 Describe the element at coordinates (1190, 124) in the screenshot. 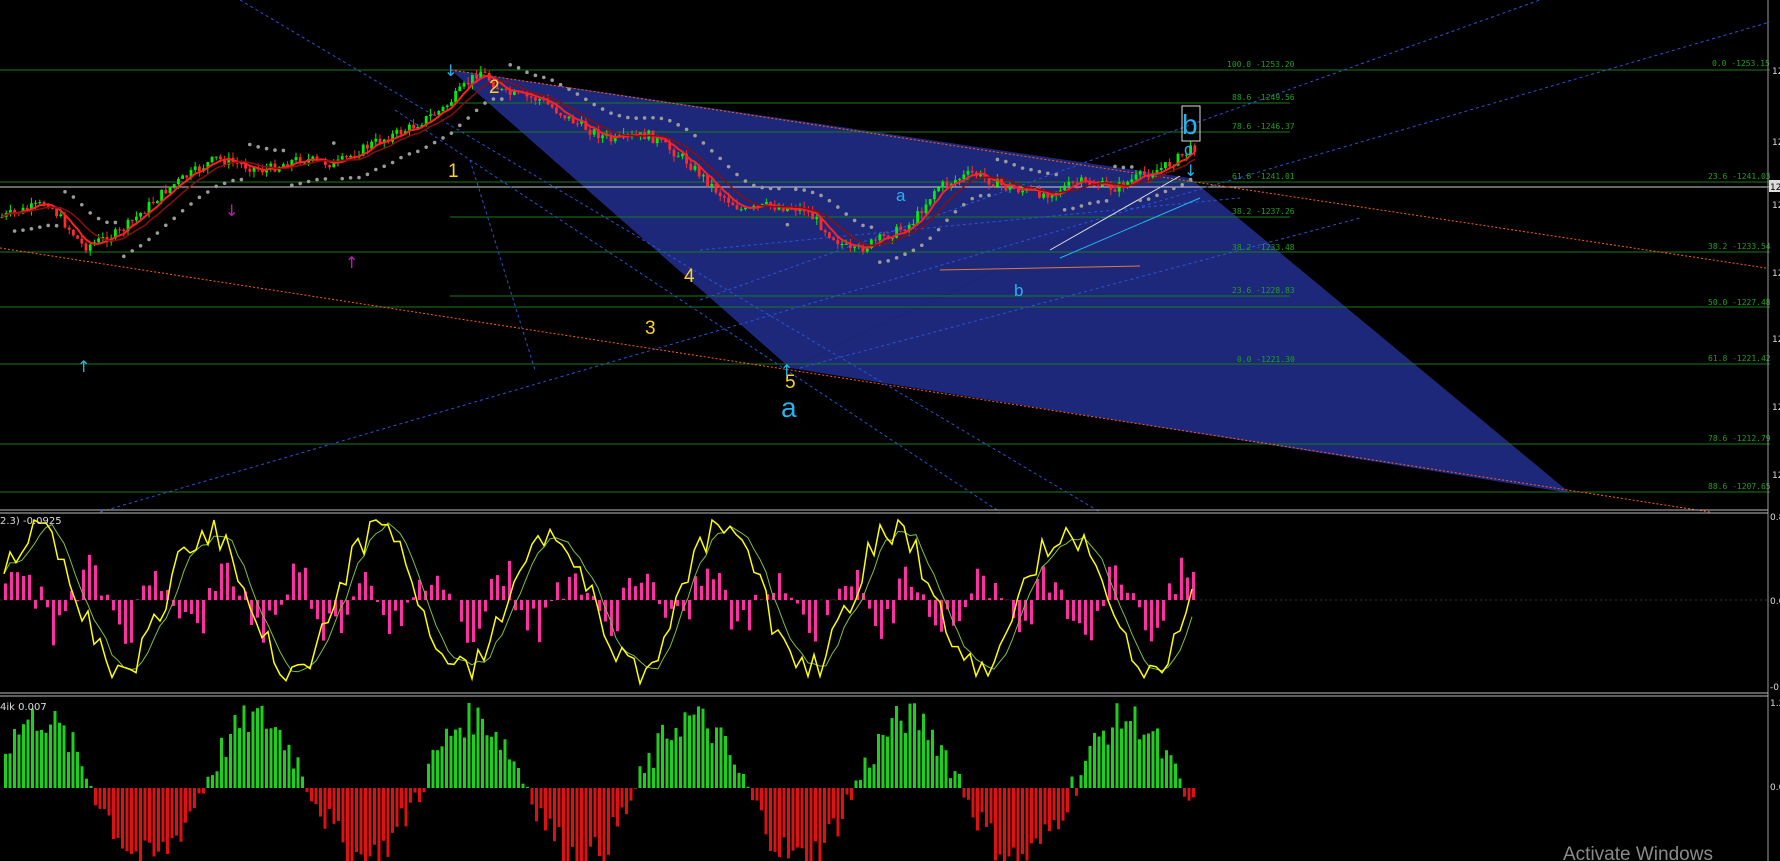

I see `wave-label-big-b: b` at that location.